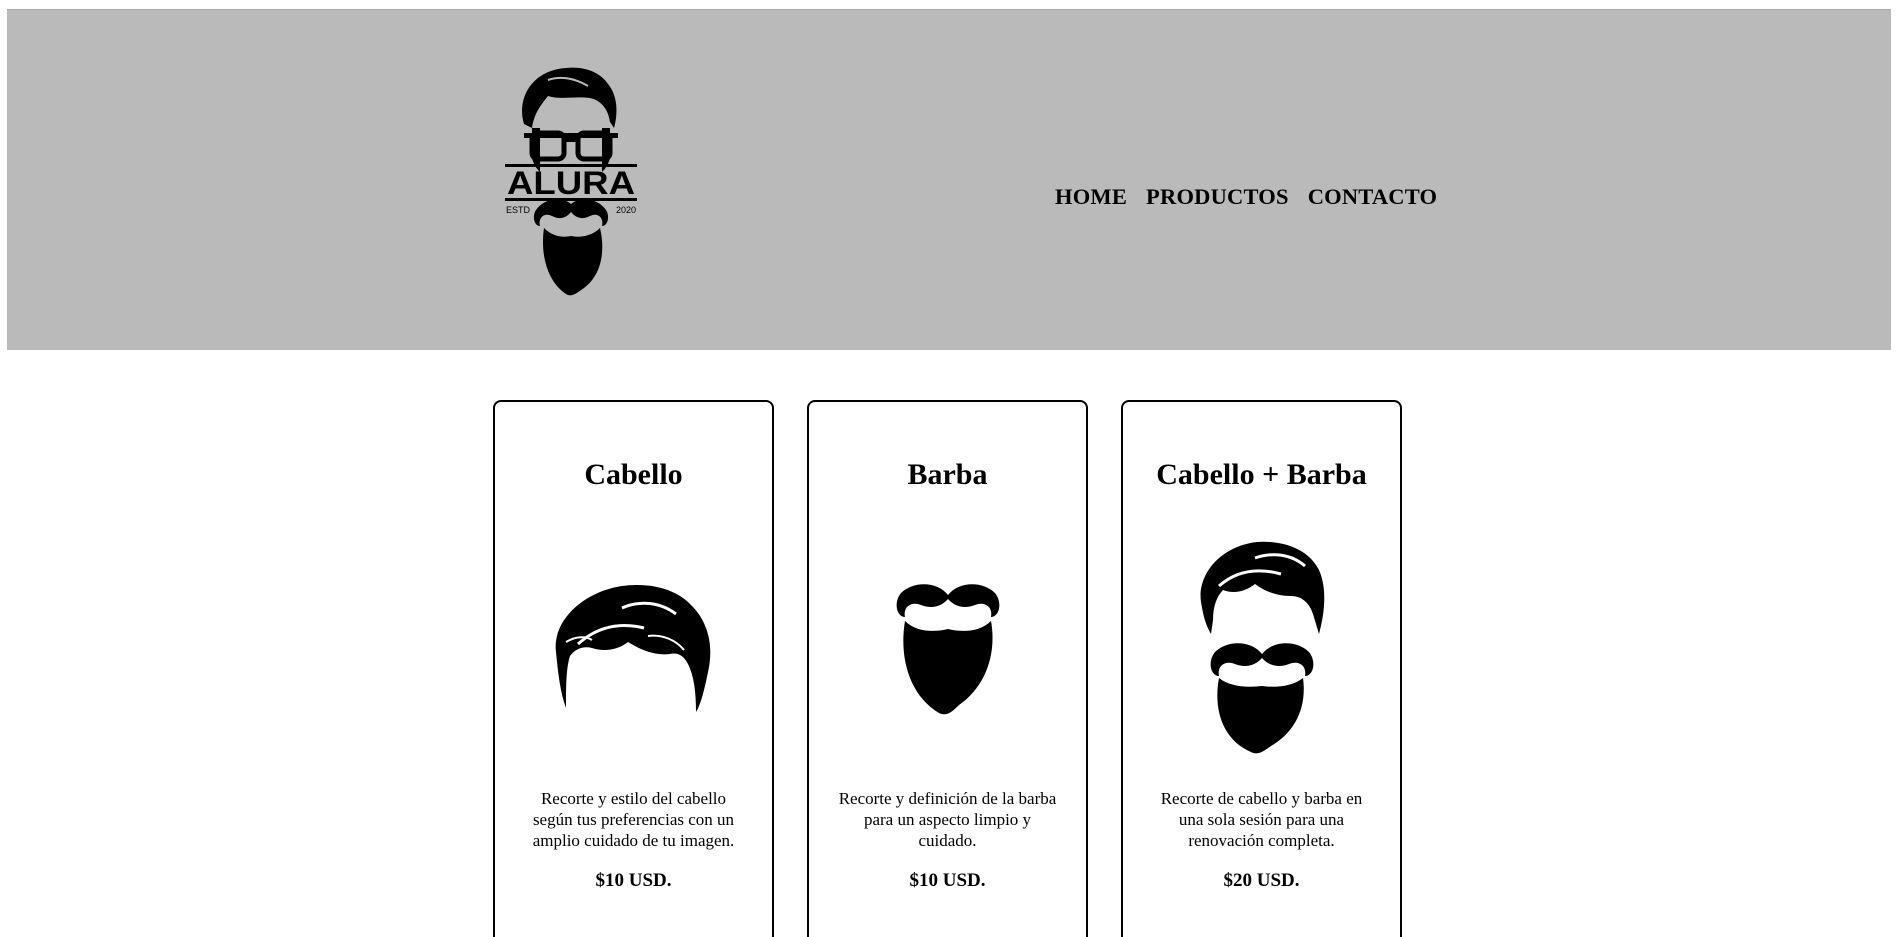  What do you see at coordinates (1091, 197) in the screenshot?
I see `nav-home-link: HOME` at bounding box center [1091, 197].